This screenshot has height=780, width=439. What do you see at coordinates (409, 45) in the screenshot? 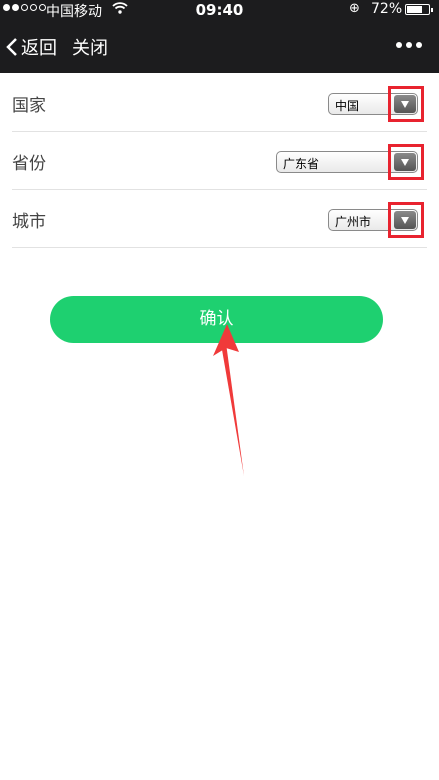
I see `more-dots-icon` at bounding box center [409, 45].